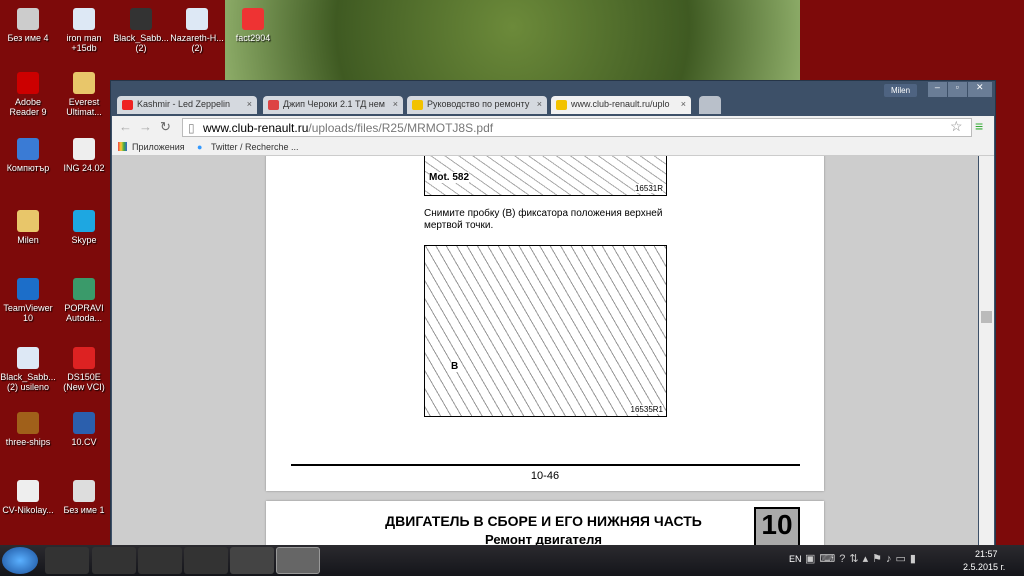  Describe the element at coordinates (777, 526) in the screenshot. I see `section-number-box: 10` at that location.